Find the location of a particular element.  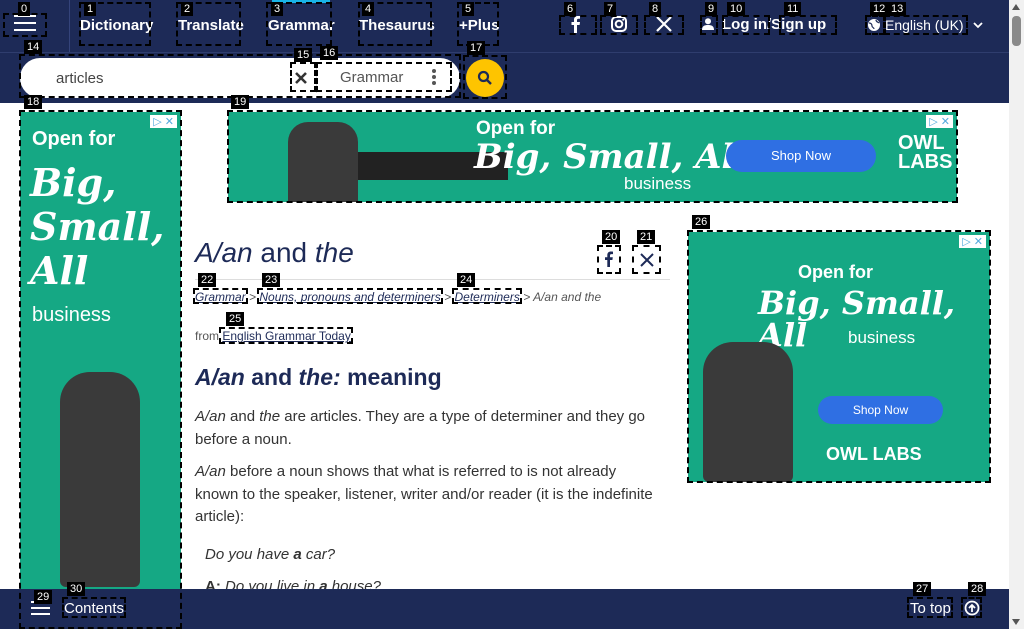

scroll-down-icon is located at coordinates (1016, 622).